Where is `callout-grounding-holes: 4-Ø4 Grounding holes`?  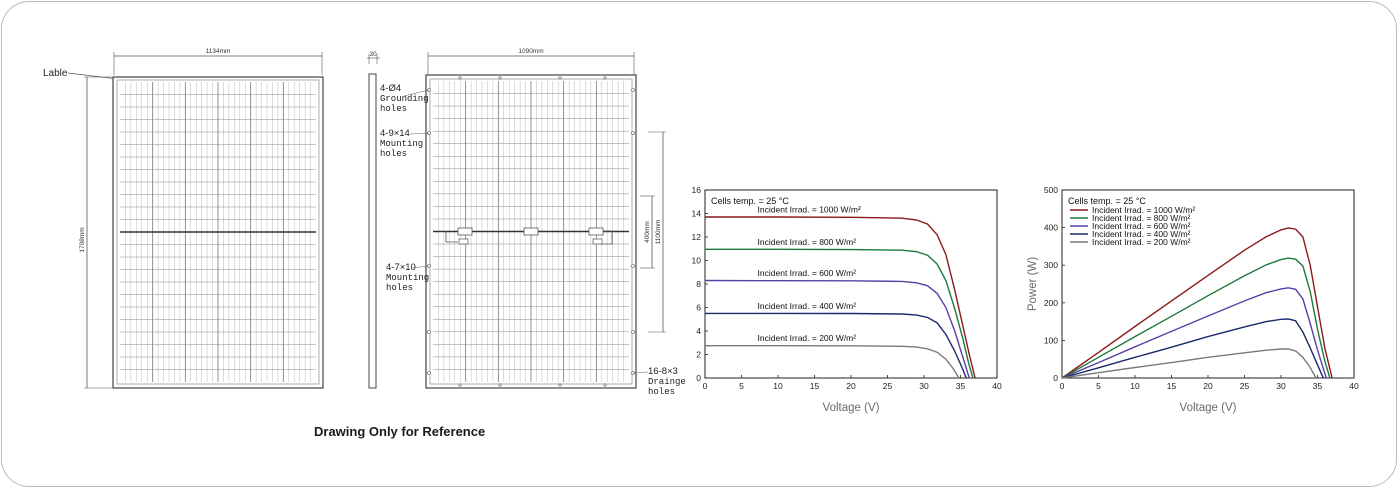
callout-grounding-holes: 4-Ø4 Grounding holes is located at coordinates (404, 99).